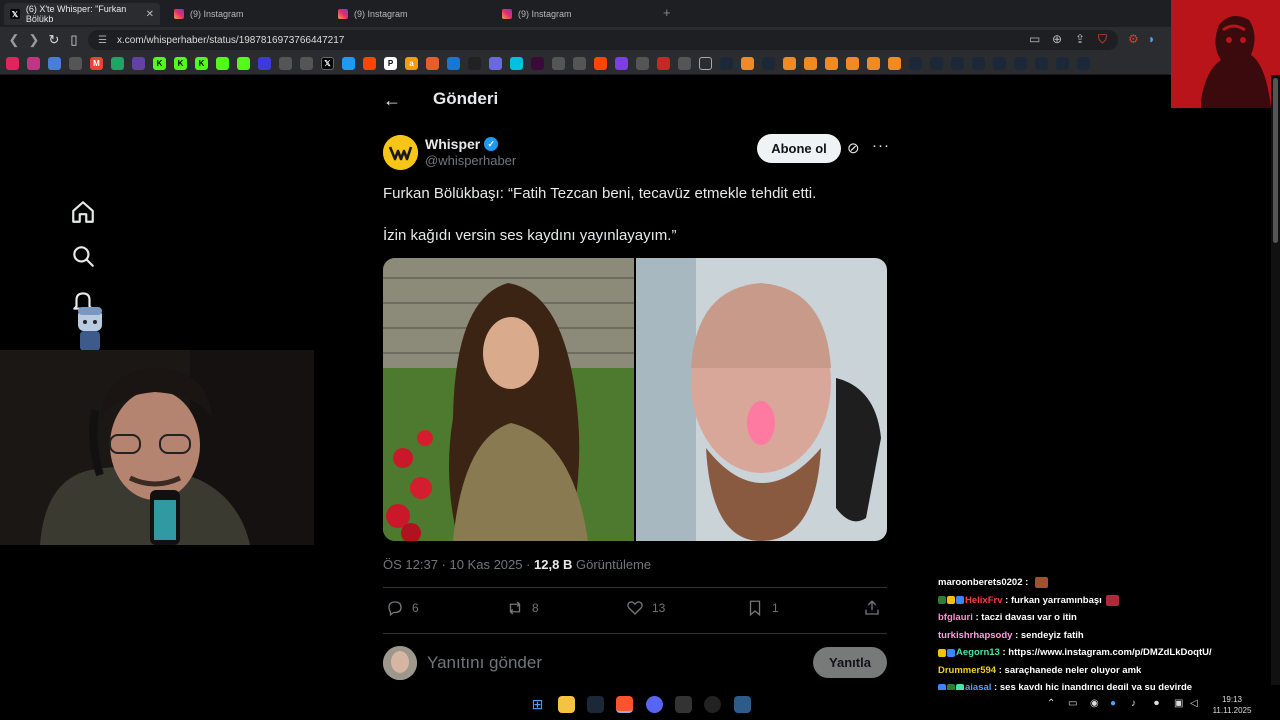 The width and height of the screenshot is (1280, 720). Describe the element at coordinates (975, 636) in the screenshot. I see `chat-username: turkishrhapsody` at that location.